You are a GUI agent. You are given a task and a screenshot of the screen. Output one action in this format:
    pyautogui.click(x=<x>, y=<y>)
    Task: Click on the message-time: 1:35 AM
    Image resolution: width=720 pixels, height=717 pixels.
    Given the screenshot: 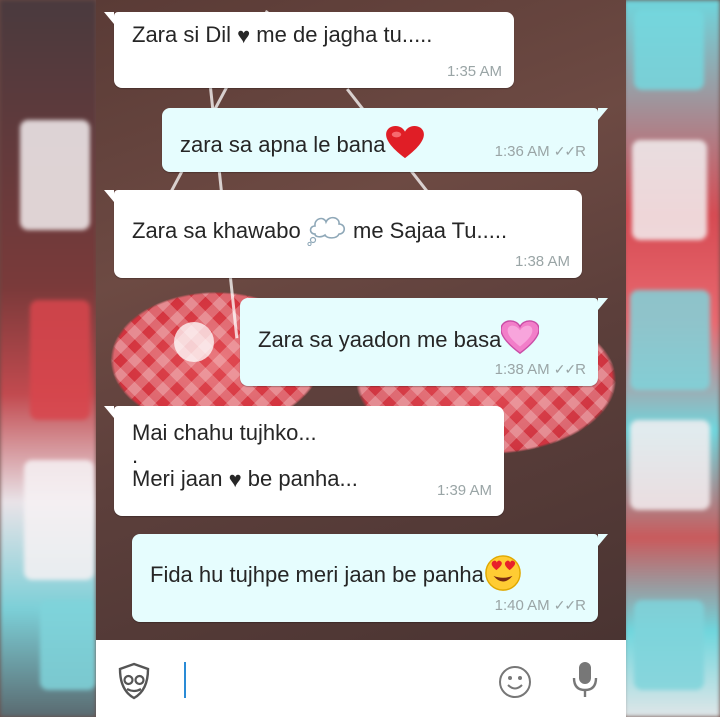 What is the action you would take?
    pyautogui.click(x=474, y=71)
    